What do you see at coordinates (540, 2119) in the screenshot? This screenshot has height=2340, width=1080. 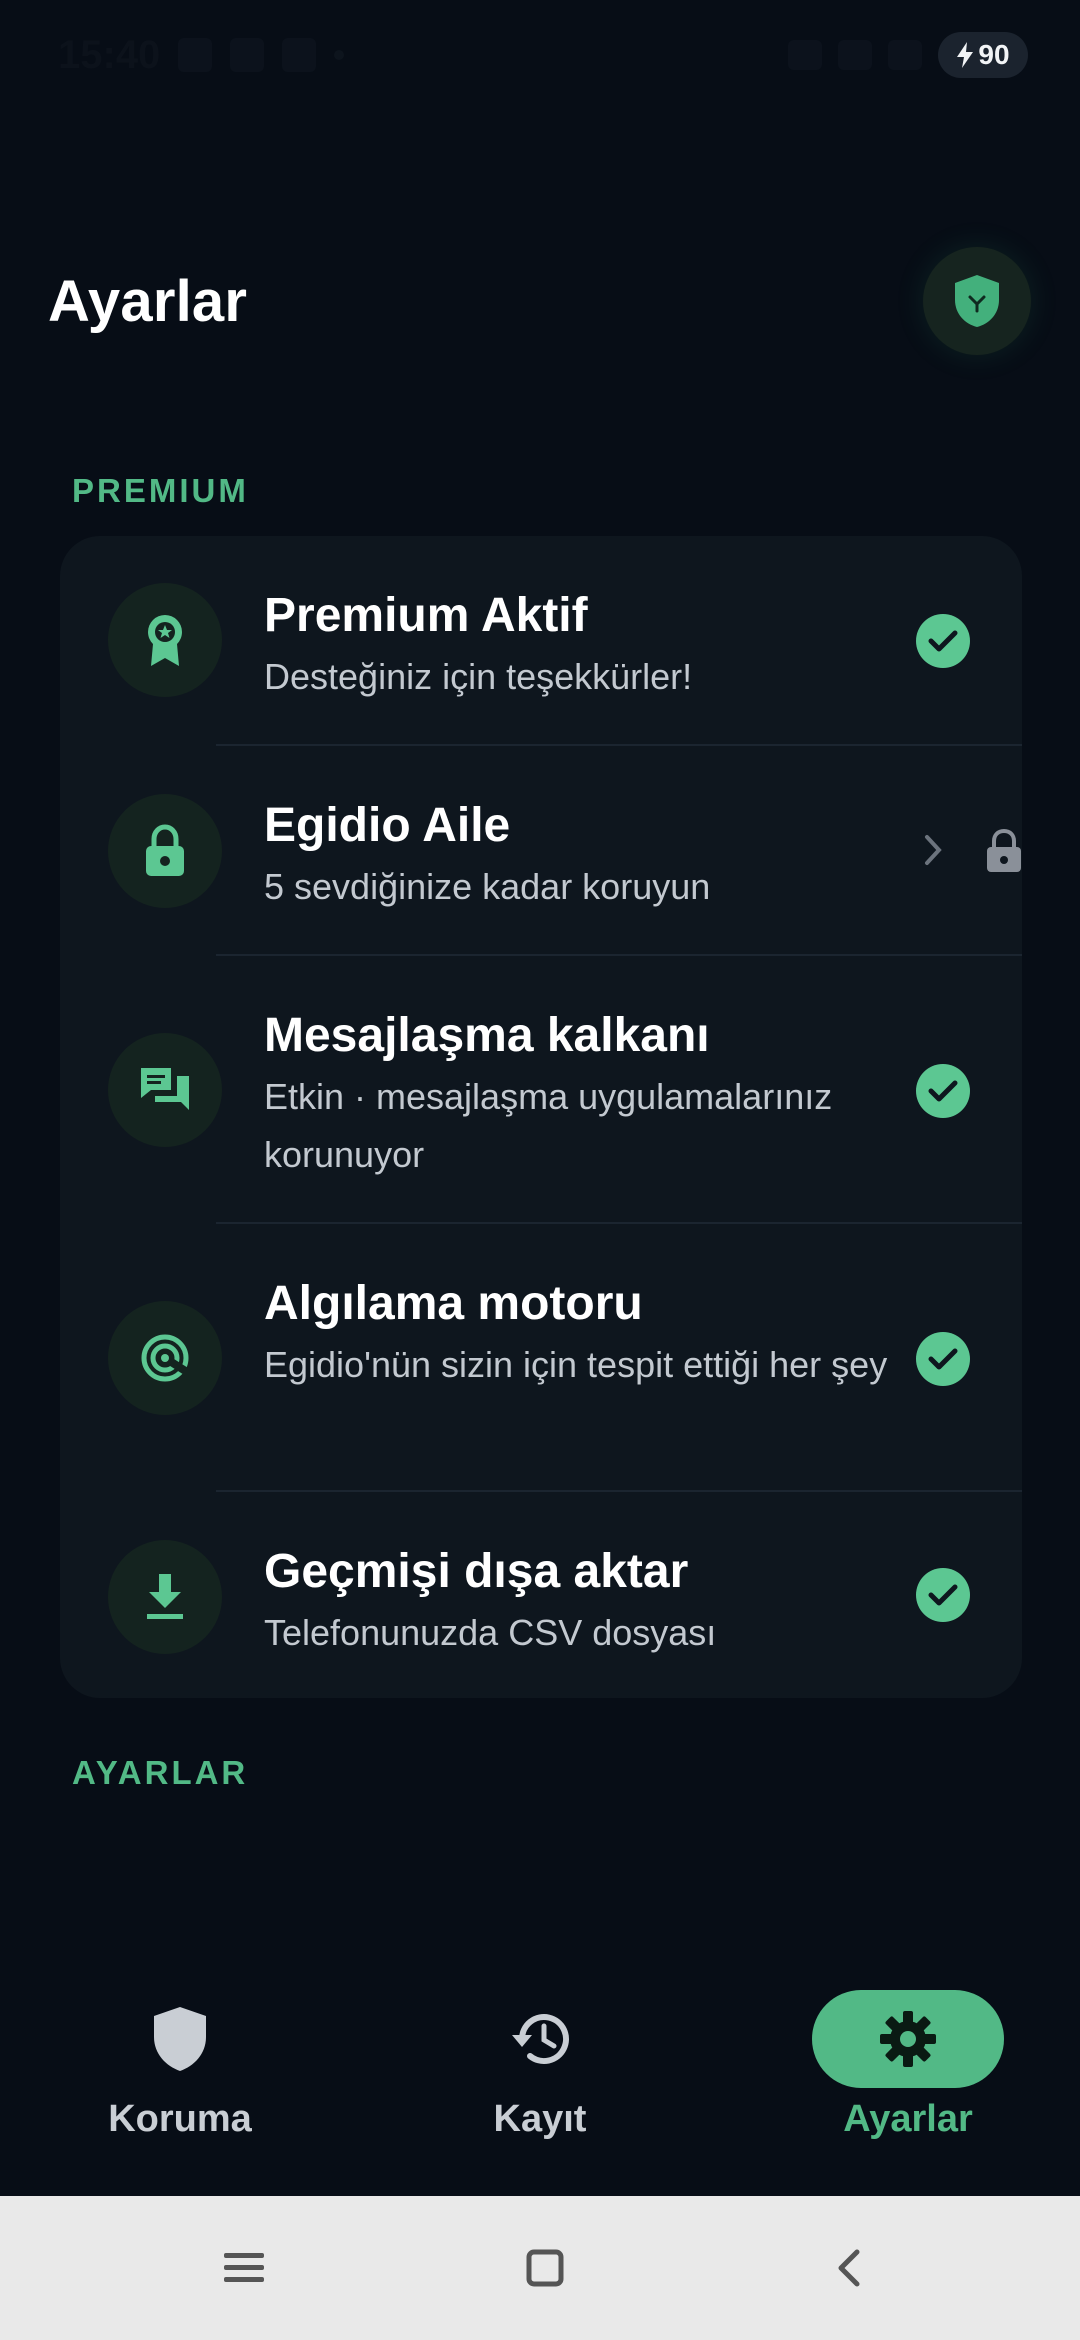 I see `nav-label: Kayıt` at bounding box center [540, 2119].